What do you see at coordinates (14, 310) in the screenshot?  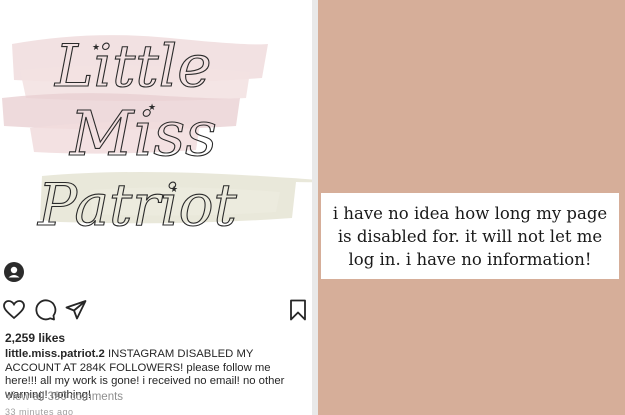 I see `heart-icon` at bounding box center [14, 310].